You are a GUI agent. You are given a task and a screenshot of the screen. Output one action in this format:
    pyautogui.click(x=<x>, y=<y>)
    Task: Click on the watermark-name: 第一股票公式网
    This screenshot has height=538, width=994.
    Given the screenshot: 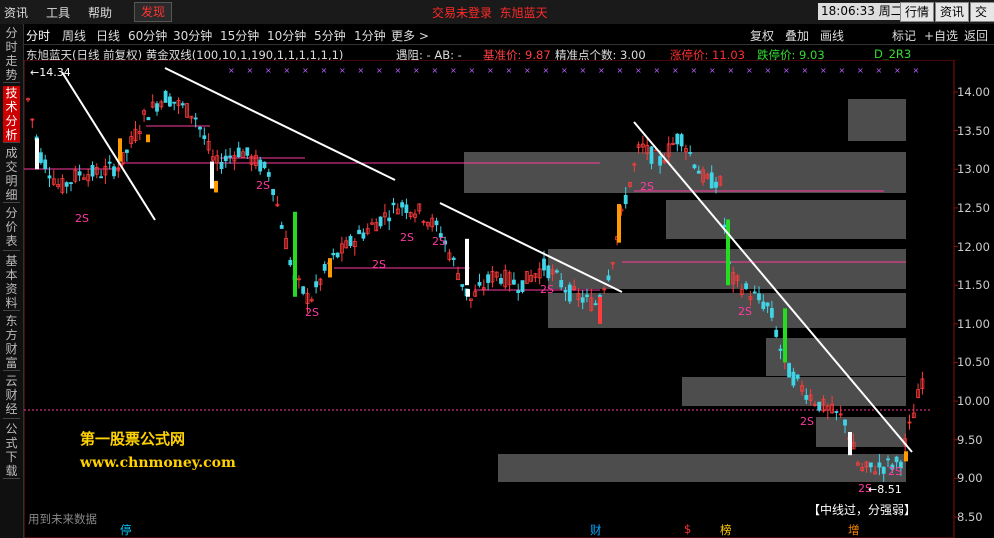 What is the action you would take?
    pyautogui.click(x=133, y=439)
    